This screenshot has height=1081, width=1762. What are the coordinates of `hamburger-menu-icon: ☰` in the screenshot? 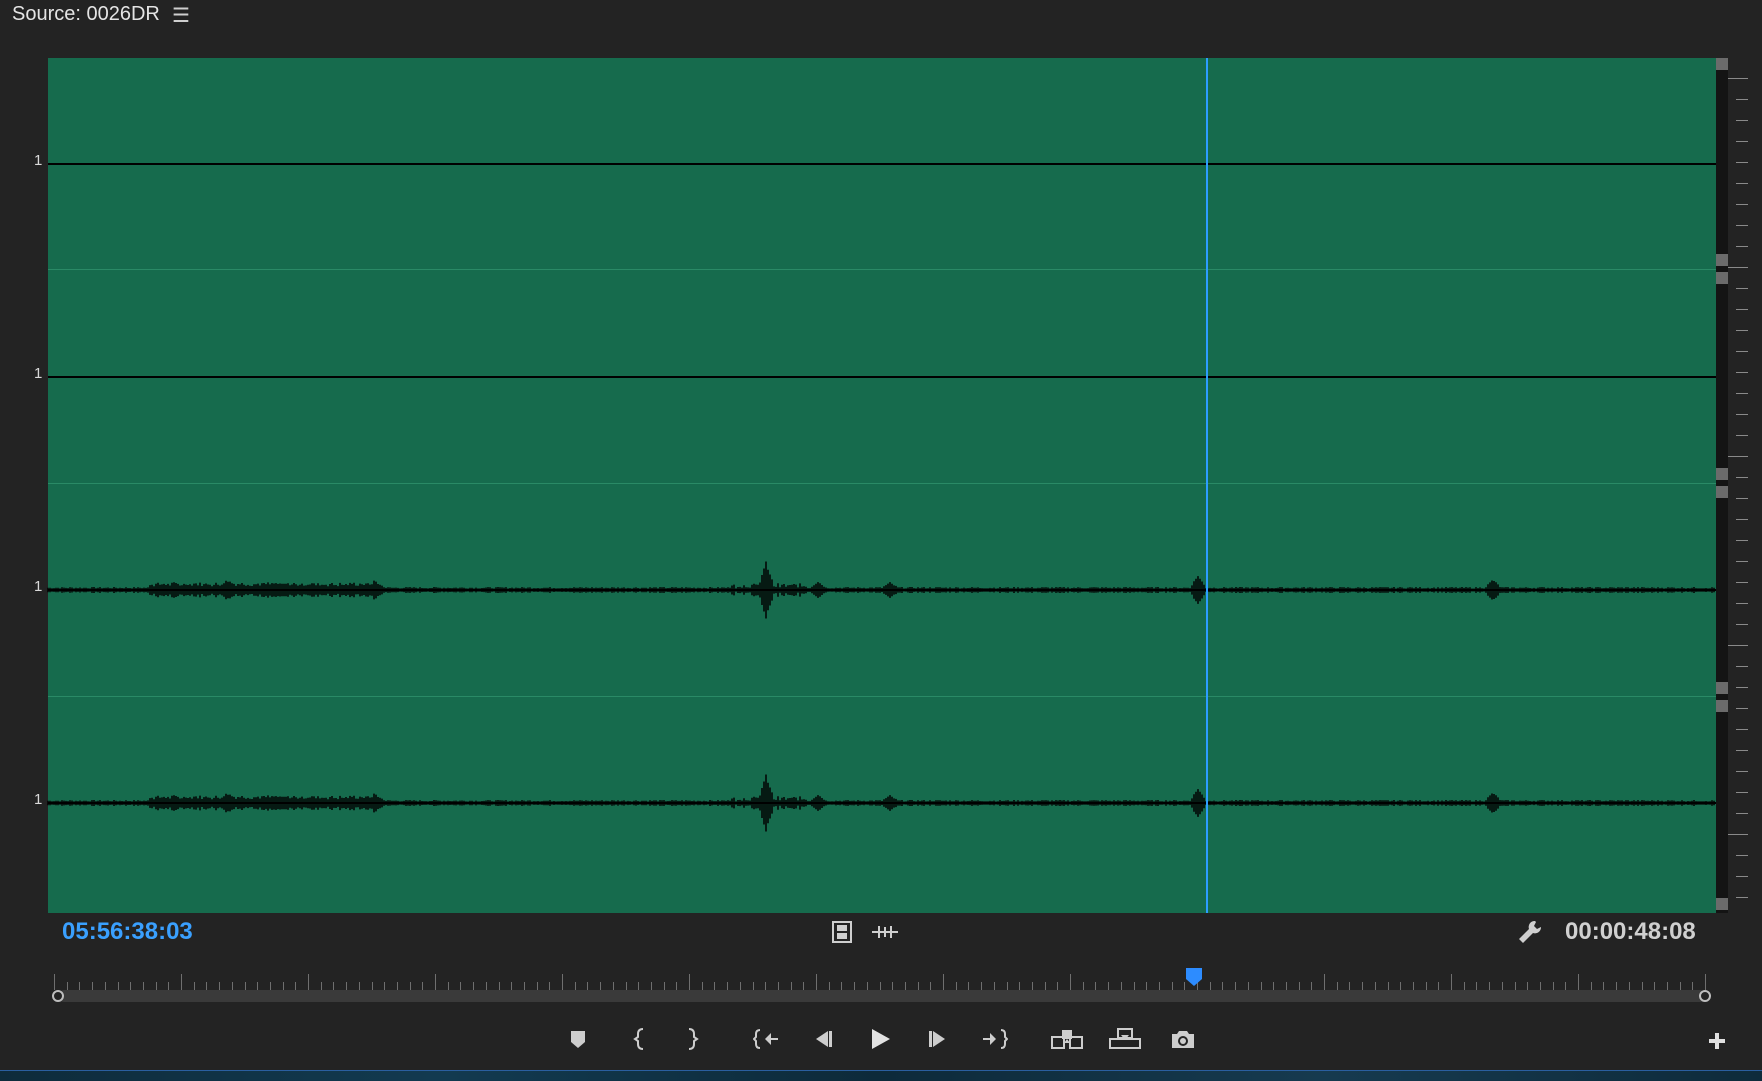 It's located at (181, 15).